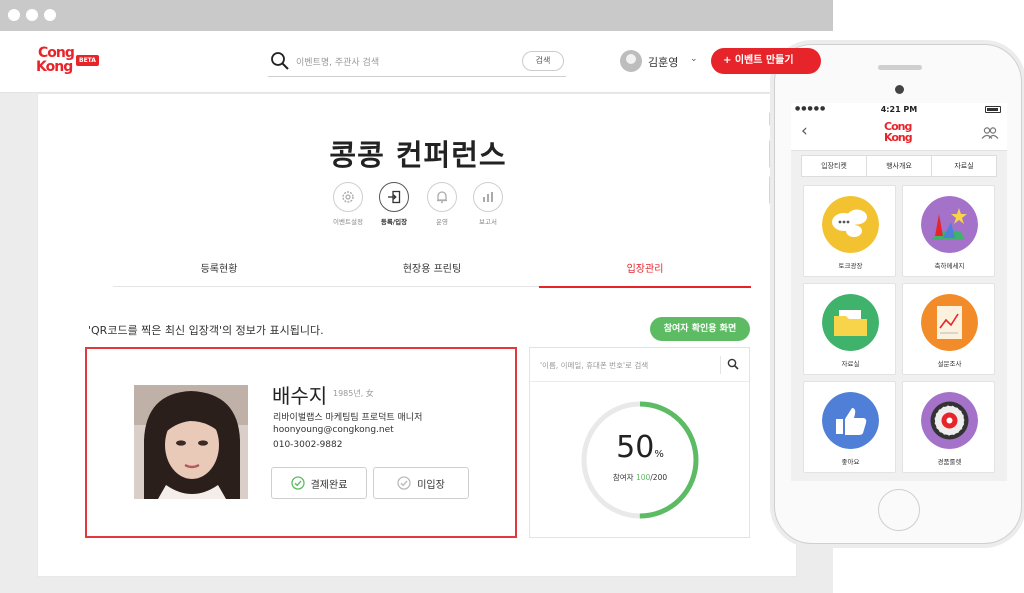  What do you see at coordinates (333, 430) in the screenshot?
I see `attendee-email: hoonyoung@congkong.net` at bounding box center [333, 430].